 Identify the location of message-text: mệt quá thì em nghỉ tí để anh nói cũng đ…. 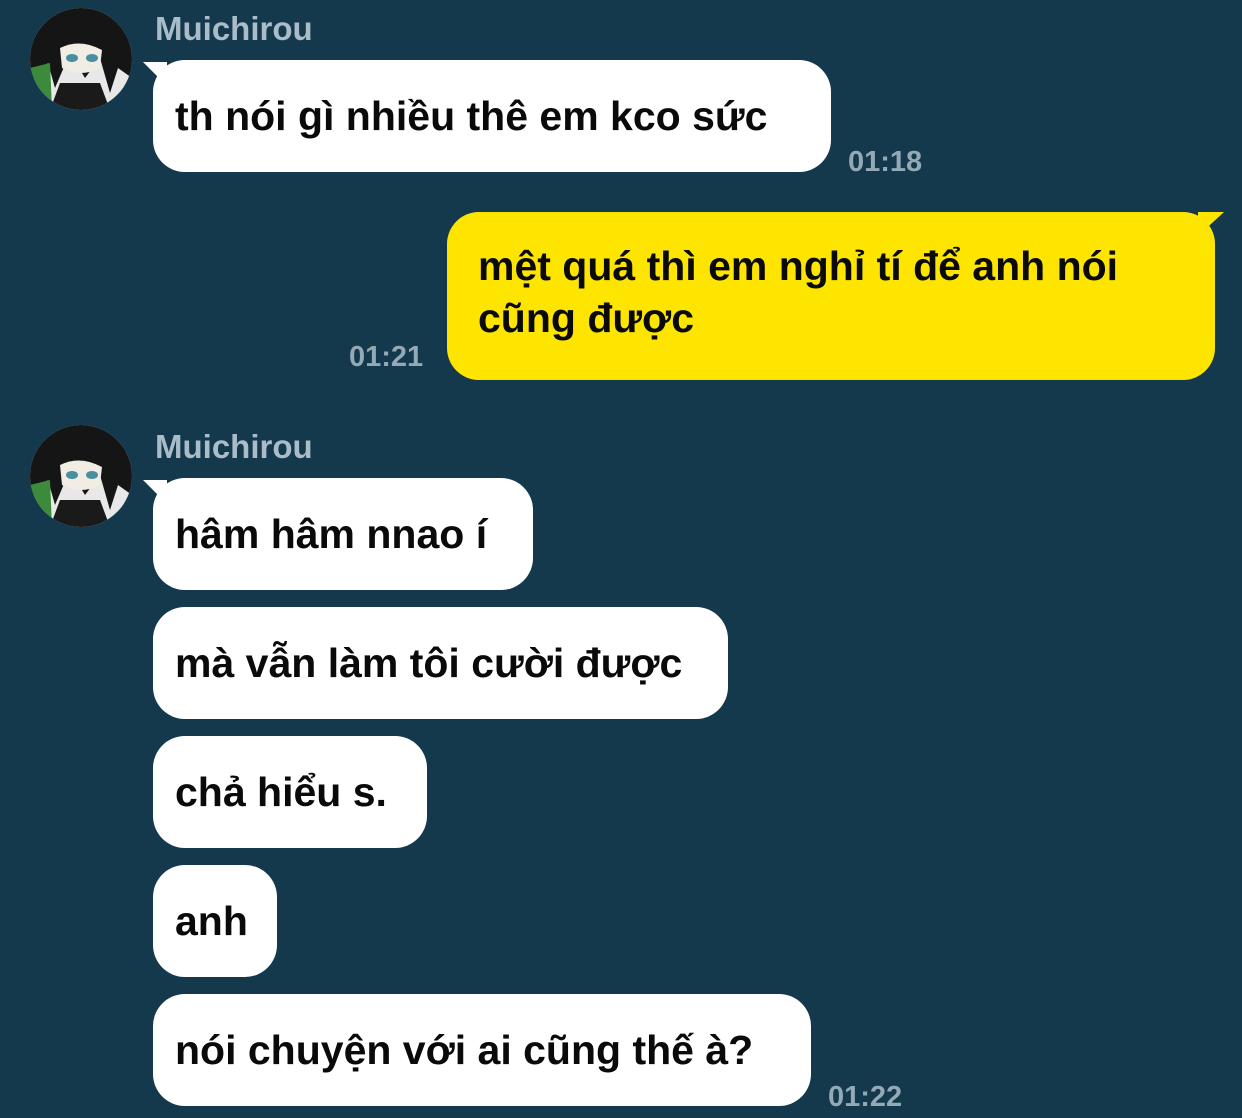
(798, 292).